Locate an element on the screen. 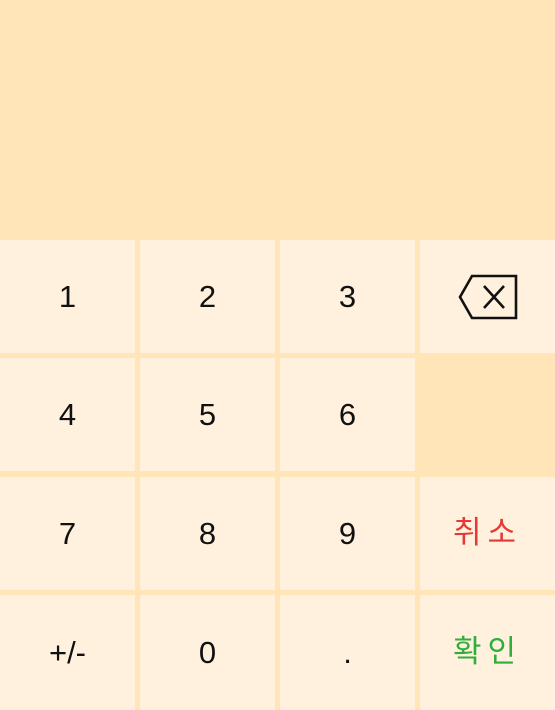 Image resolution: width=555 pixels, height=710 pixels. key-2: 2 is located at coordinates (207, 296).